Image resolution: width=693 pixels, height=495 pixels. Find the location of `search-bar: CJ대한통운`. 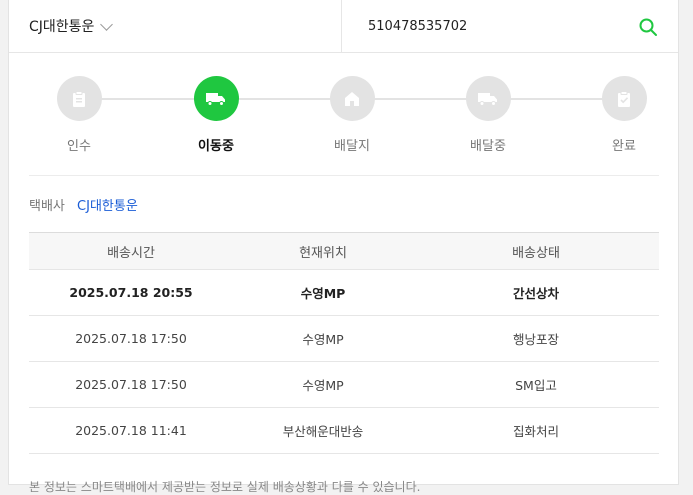

search-bar: CJ대한통운 is located at coordinates (343, 26).